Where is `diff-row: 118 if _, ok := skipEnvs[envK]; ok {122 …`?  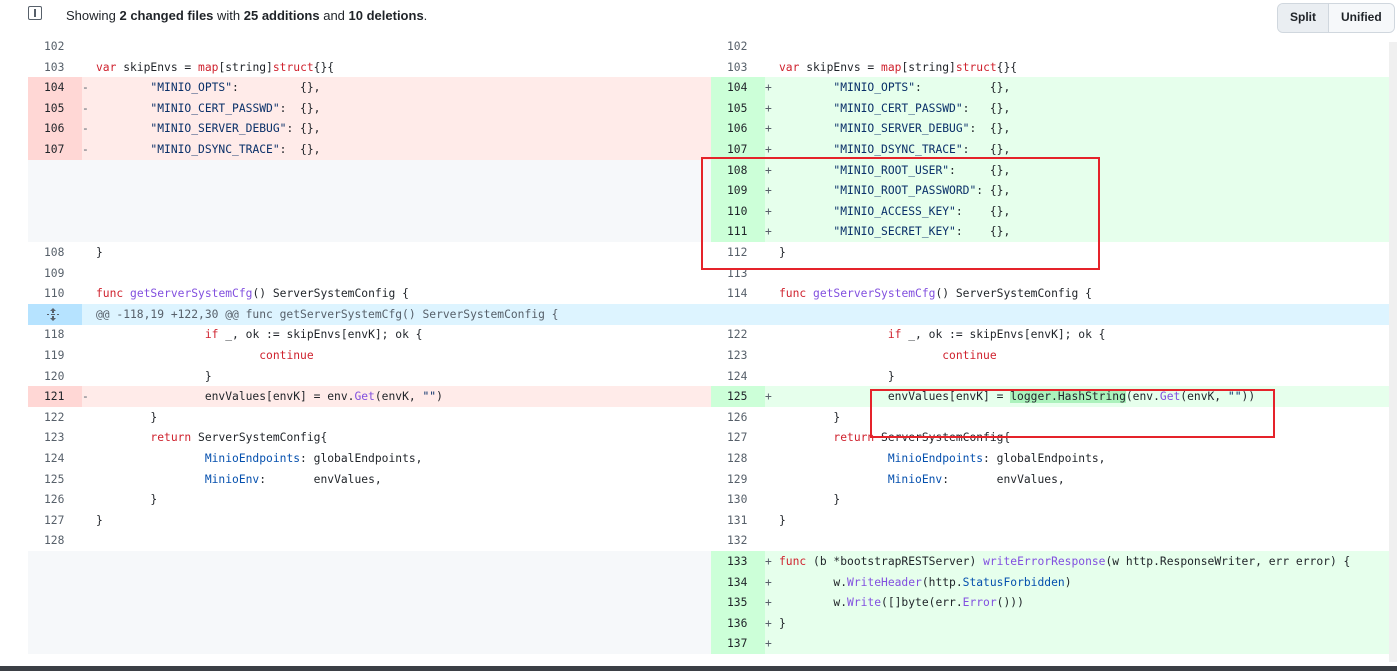 diff-row: 118 if _, ok := skipEnvs[envK]; ok {122 … is located at coordinates (711, 334).